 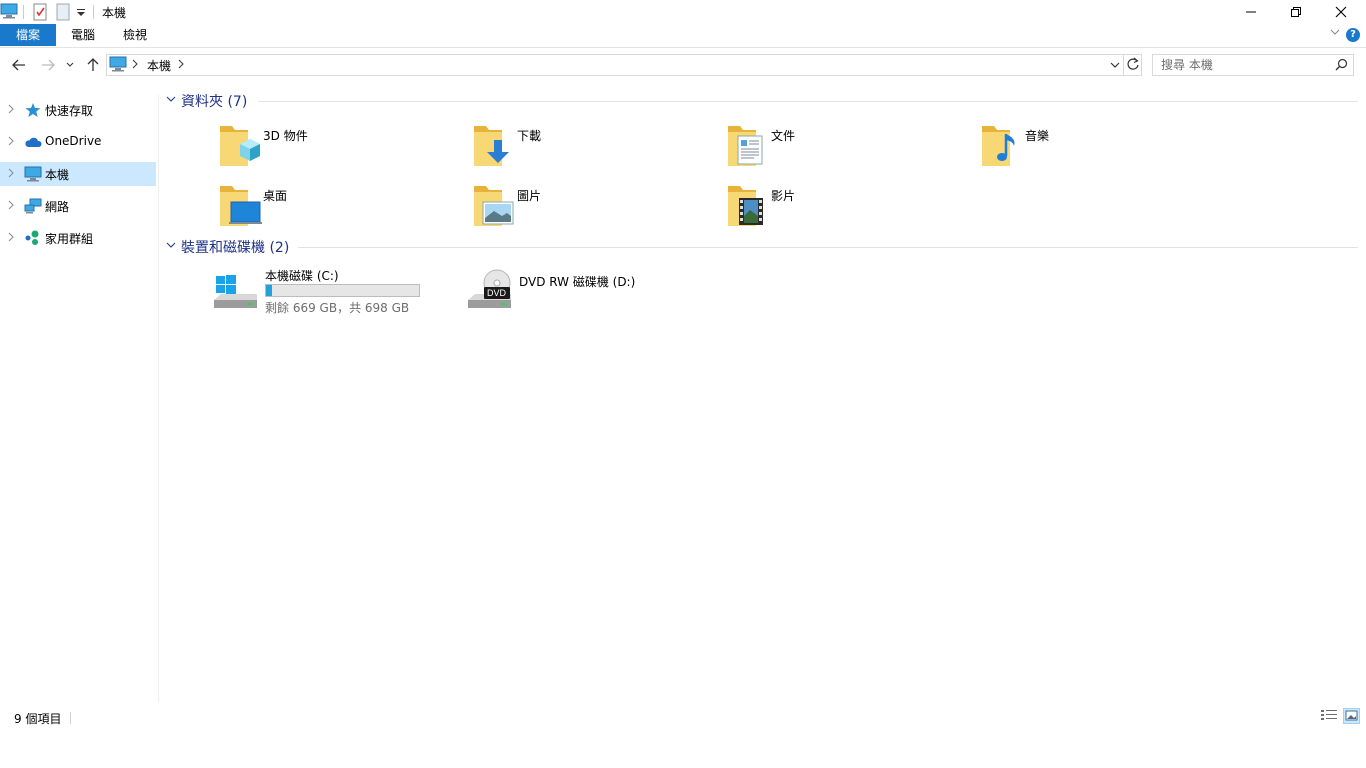 I want to click on close-button, so click(x=1341, y=12).